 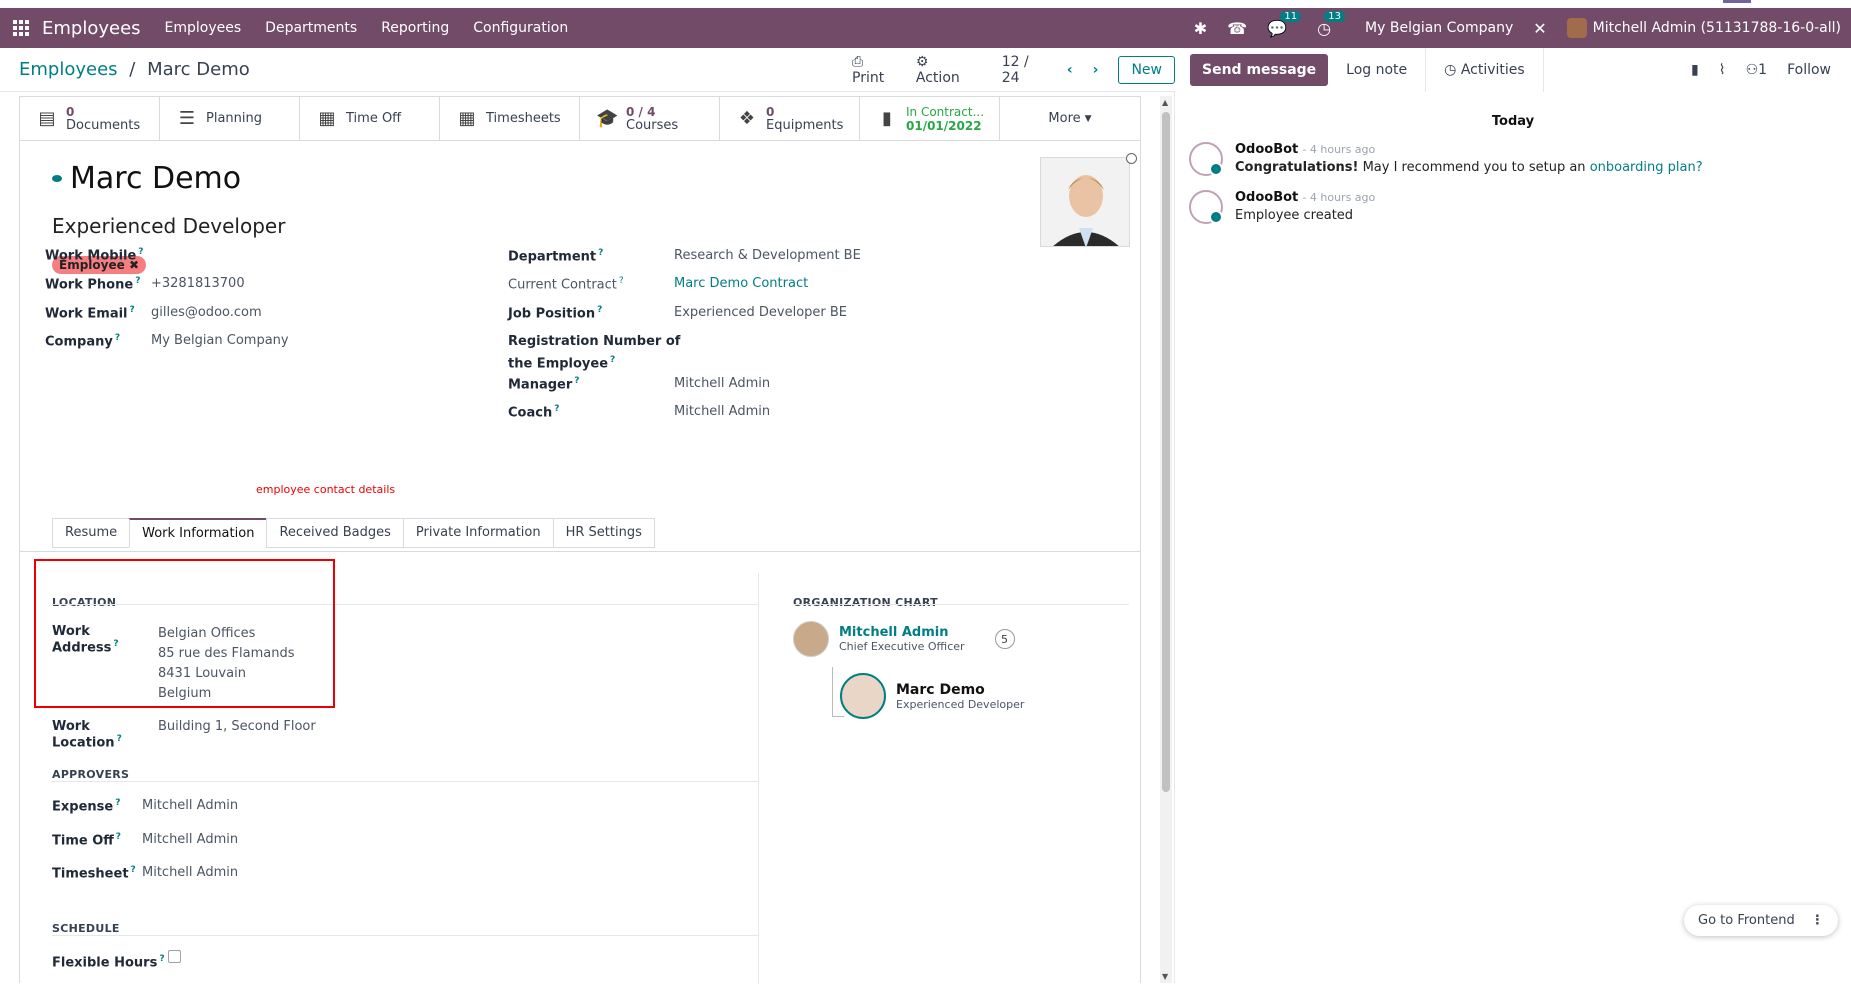 What do you see at coordinates (1200, 28) in the screenshot?
I see `debug-bug-icon: ✱` at bounding box center [1200, 28].